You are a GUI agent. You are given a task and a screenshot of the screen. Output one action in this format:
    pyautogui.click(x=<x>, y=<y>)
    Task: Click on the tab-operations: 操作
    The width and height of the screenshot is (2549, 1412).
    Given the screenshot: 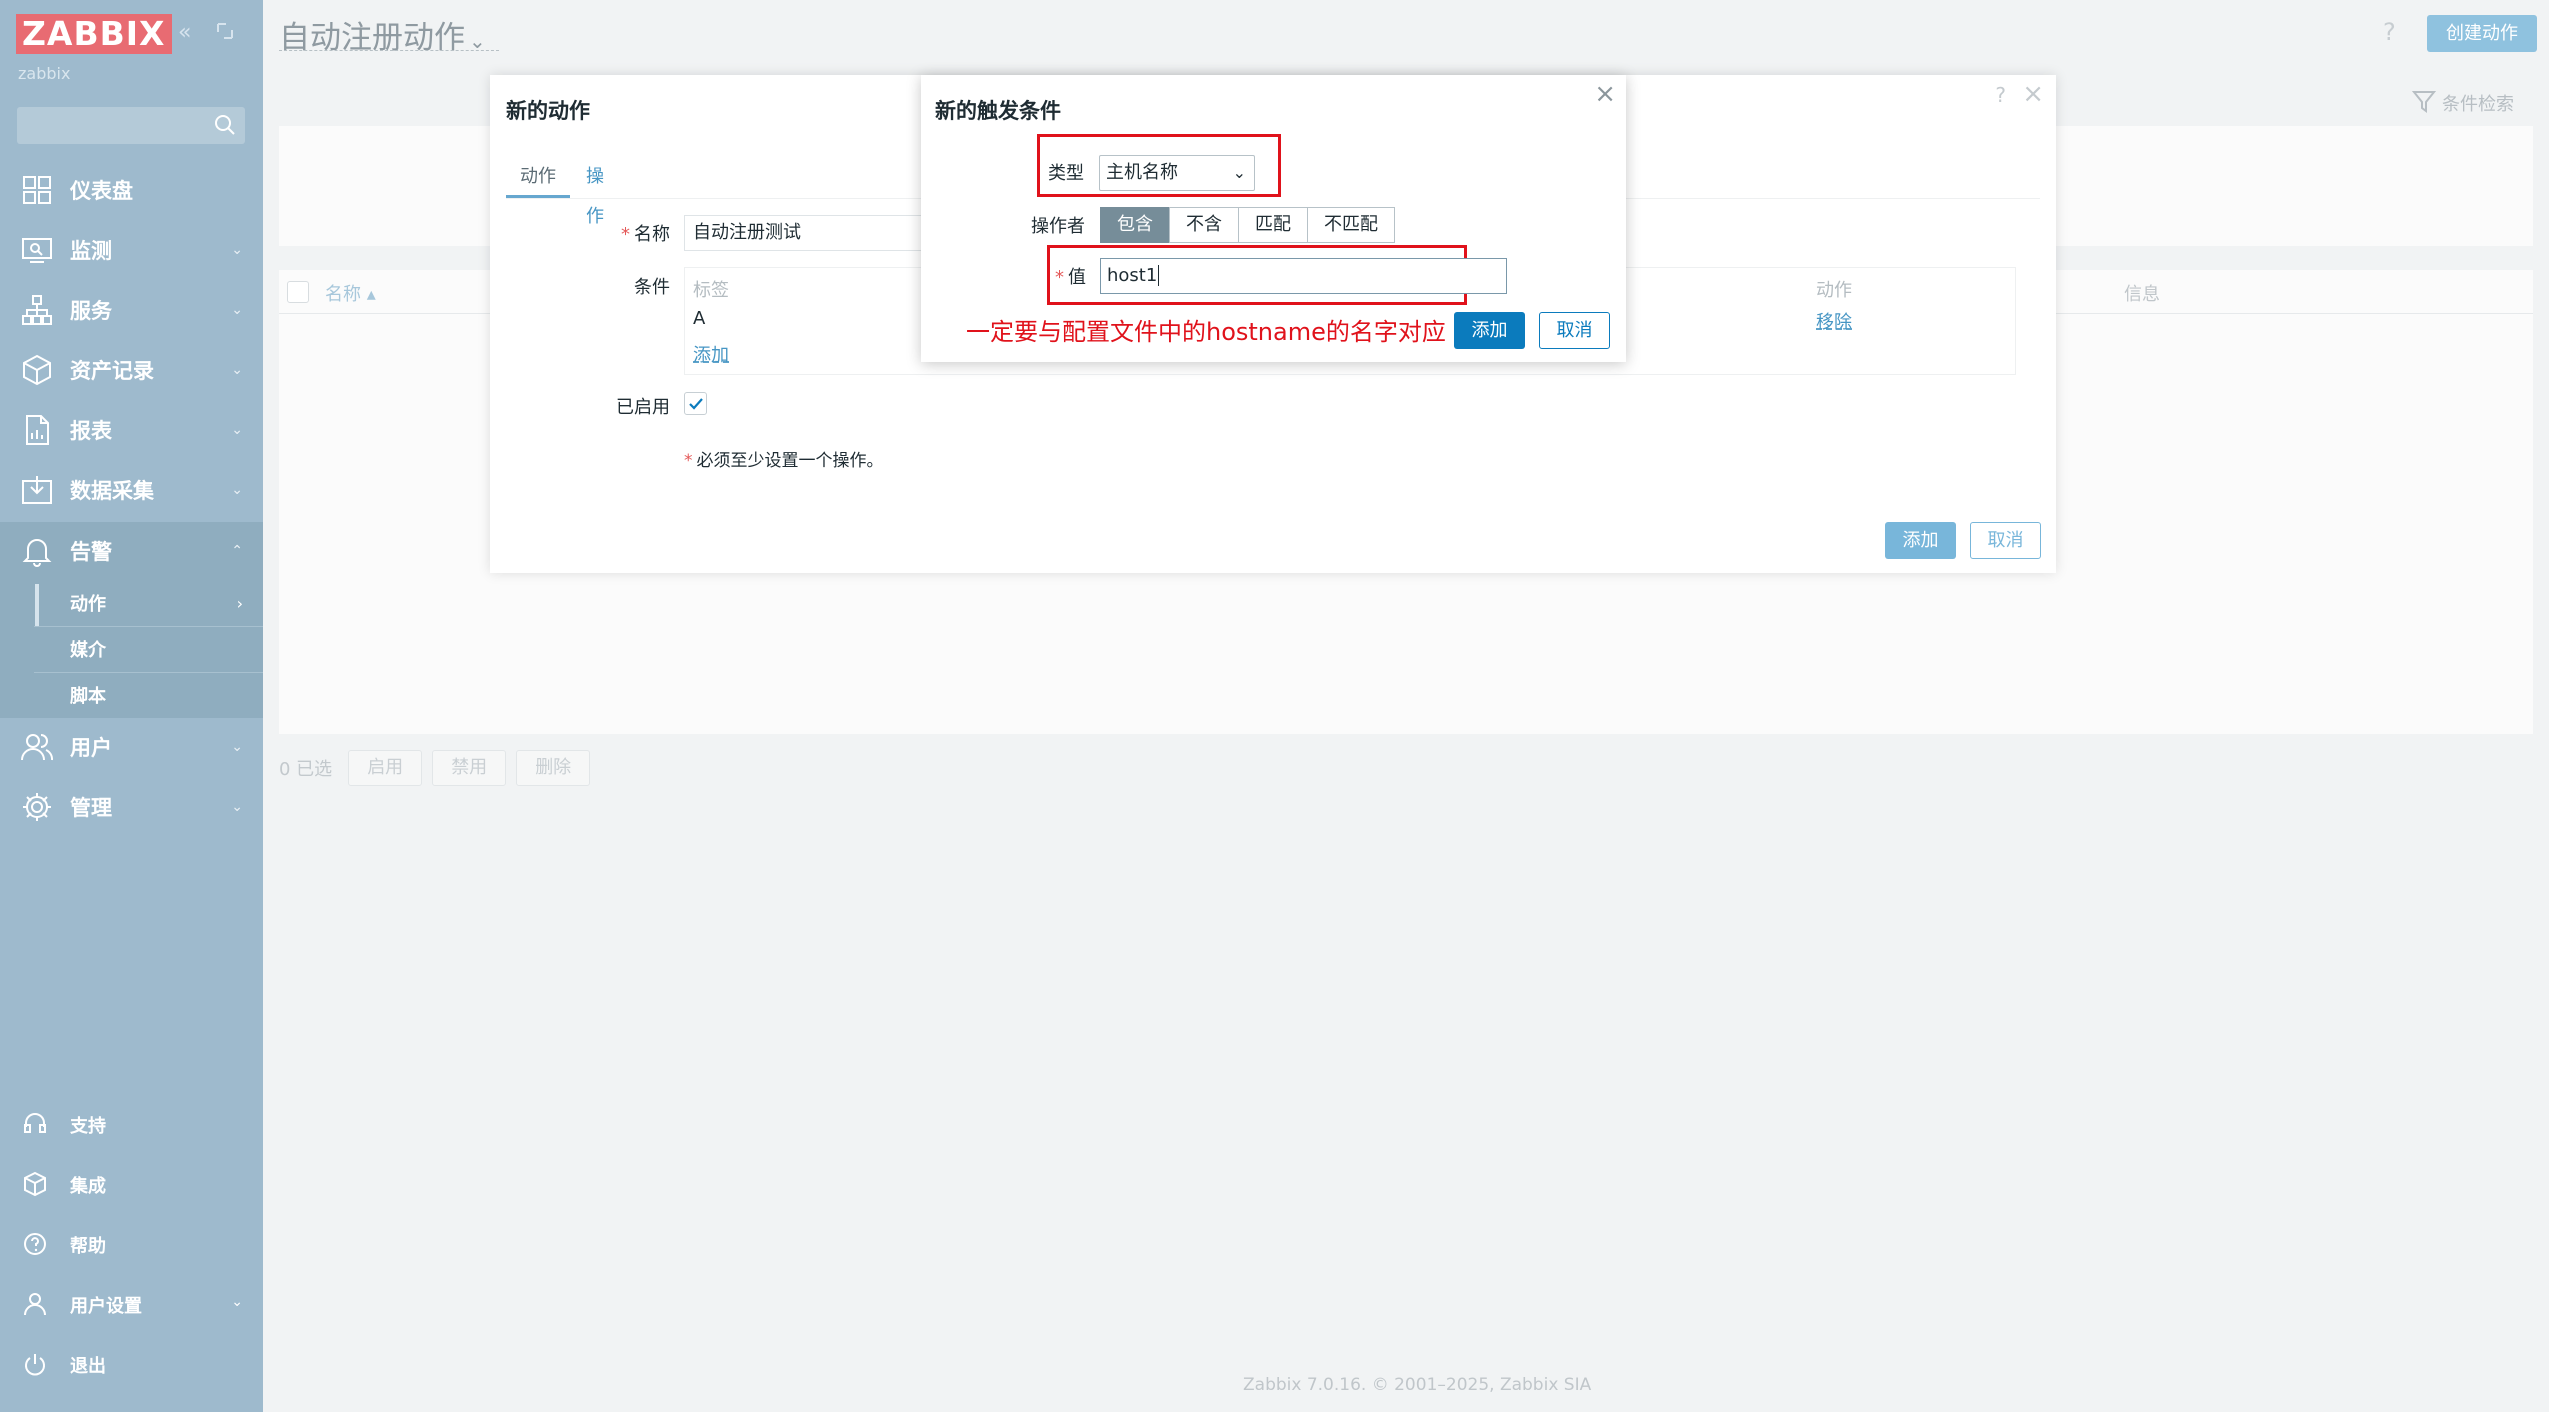 What is the action you would take?
    pyautogui.click(x=595, y=192)
    